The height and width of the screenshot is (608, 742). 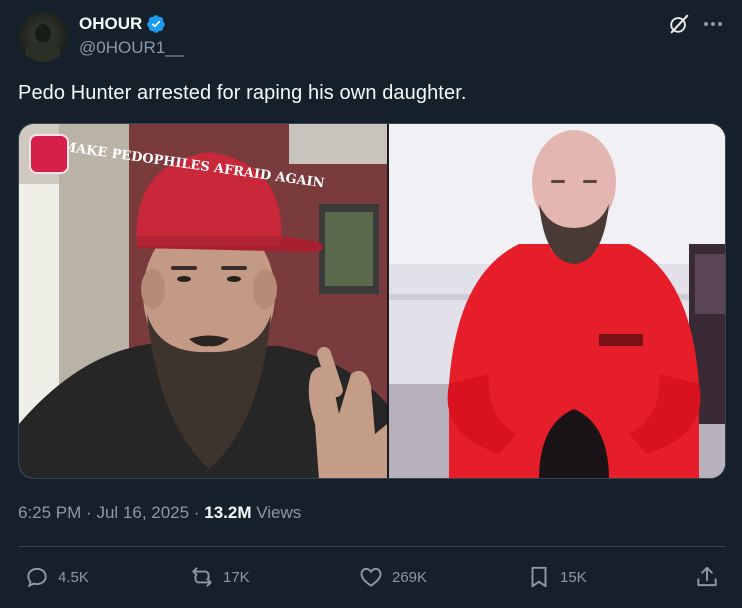 What do you see at coordinates (219, 577) in the screenshot?
I see `repost-button: 17K` at bounding box center [219, 577].